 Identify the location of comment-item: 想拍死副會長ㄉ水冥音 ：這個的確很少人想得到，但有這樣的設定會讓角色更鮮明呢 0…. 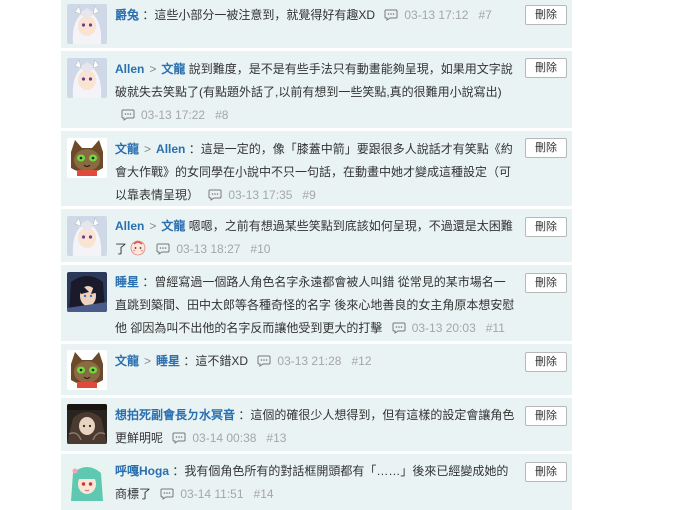
(316, 426).